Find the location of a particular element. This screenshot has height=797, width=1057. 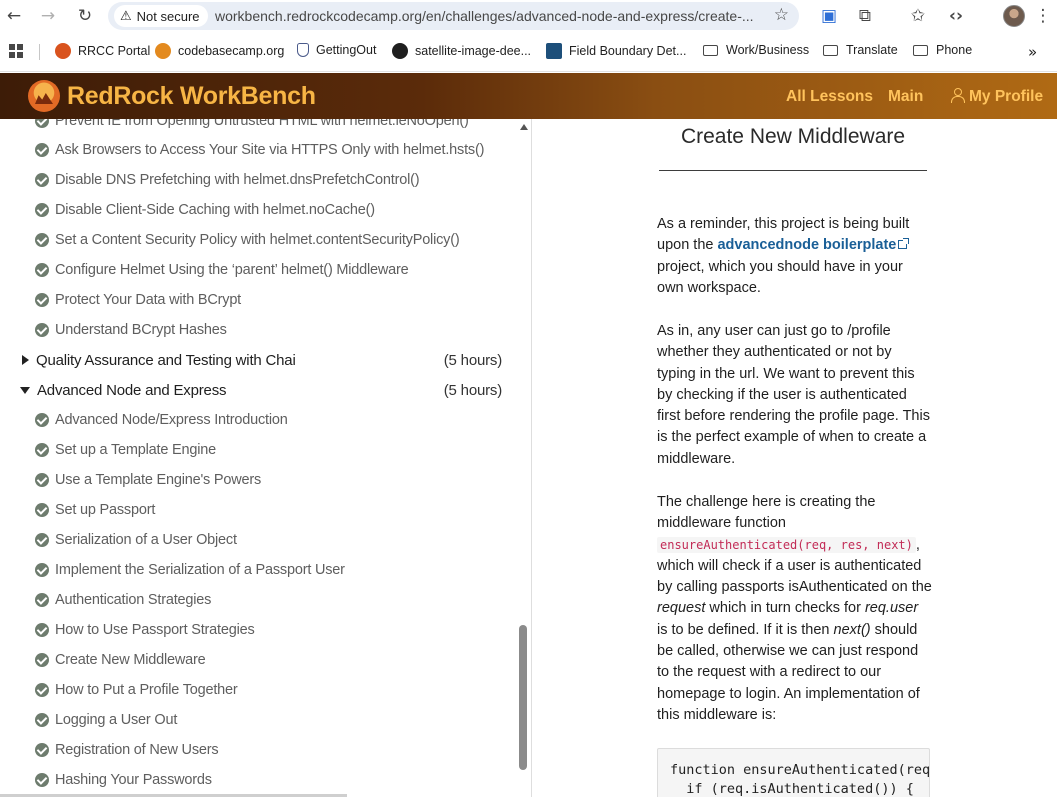

bookmark-folder-work: Work/Business is located at coordinates (756, 50).